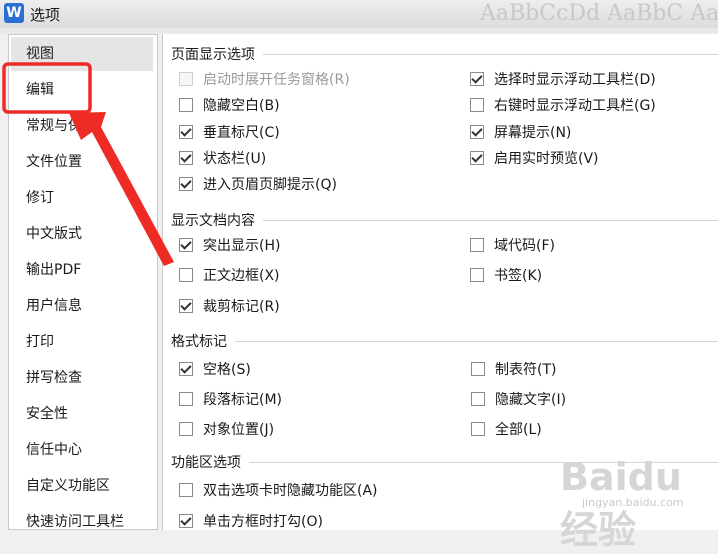 The height and width of the screenshot is (554, 718). Describe the element at coordinates (242, 246) in the screenshot. I see `checkbox-label: 突出显示(H)` at that location.